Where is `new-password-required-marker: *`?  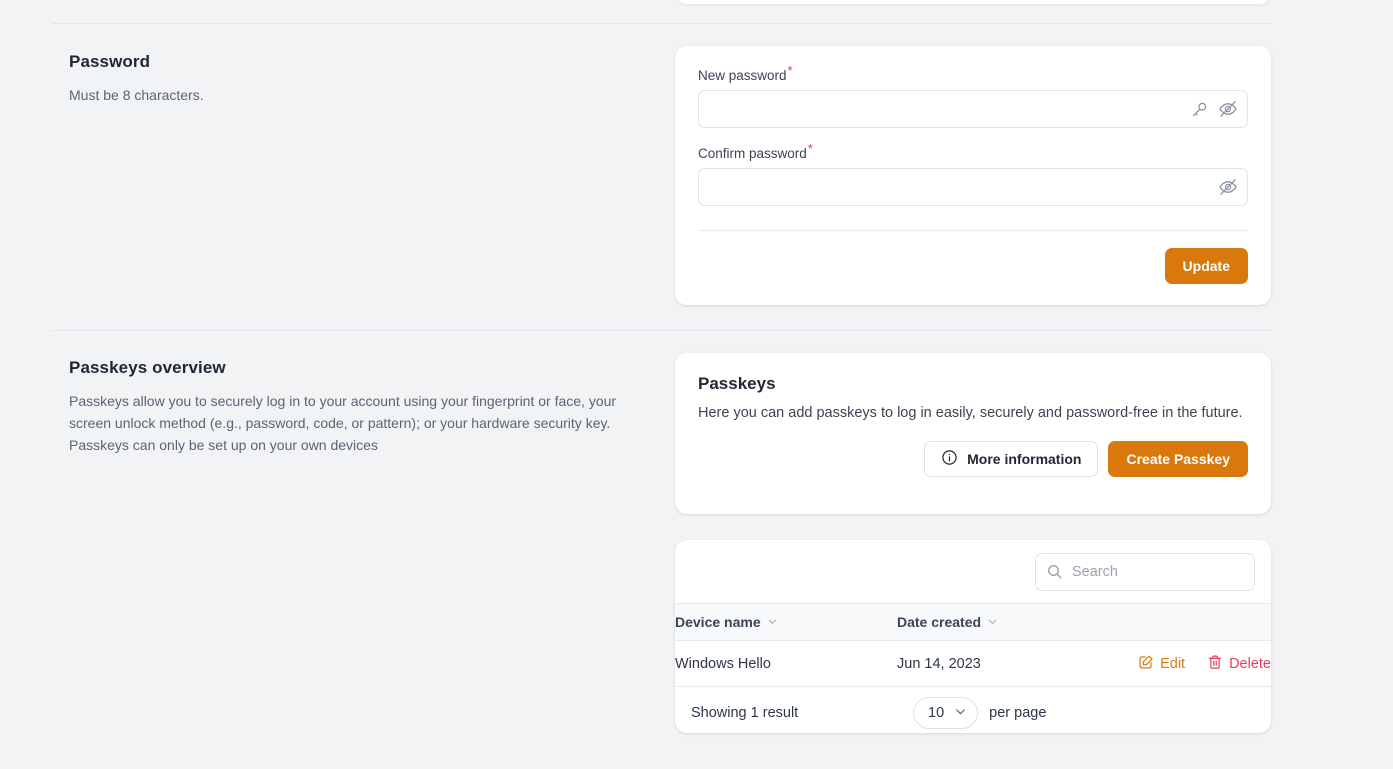
new-password-required-marker: * is located at coordinates (790, 70).